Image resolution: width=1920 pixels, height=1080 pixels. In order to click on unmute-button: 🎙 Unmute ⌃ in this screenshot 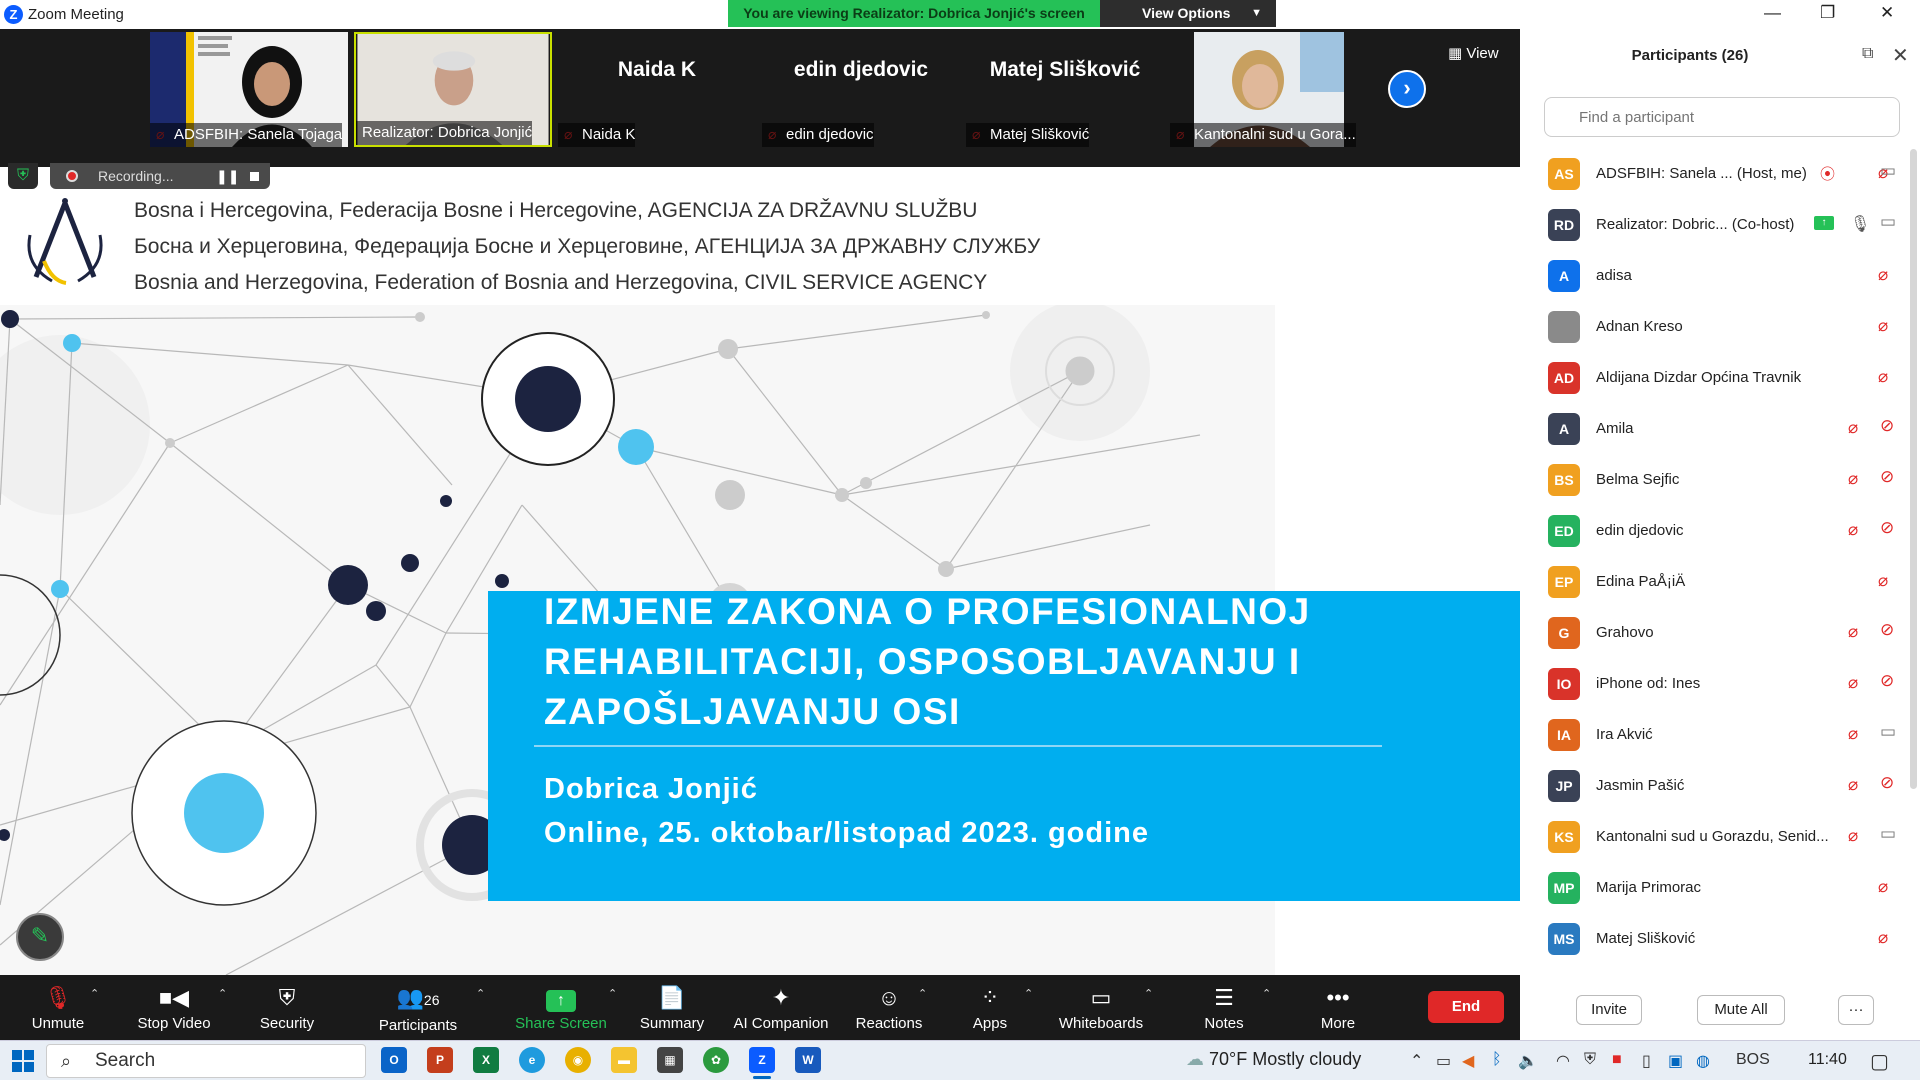, I will do `click(59, 1007)`.